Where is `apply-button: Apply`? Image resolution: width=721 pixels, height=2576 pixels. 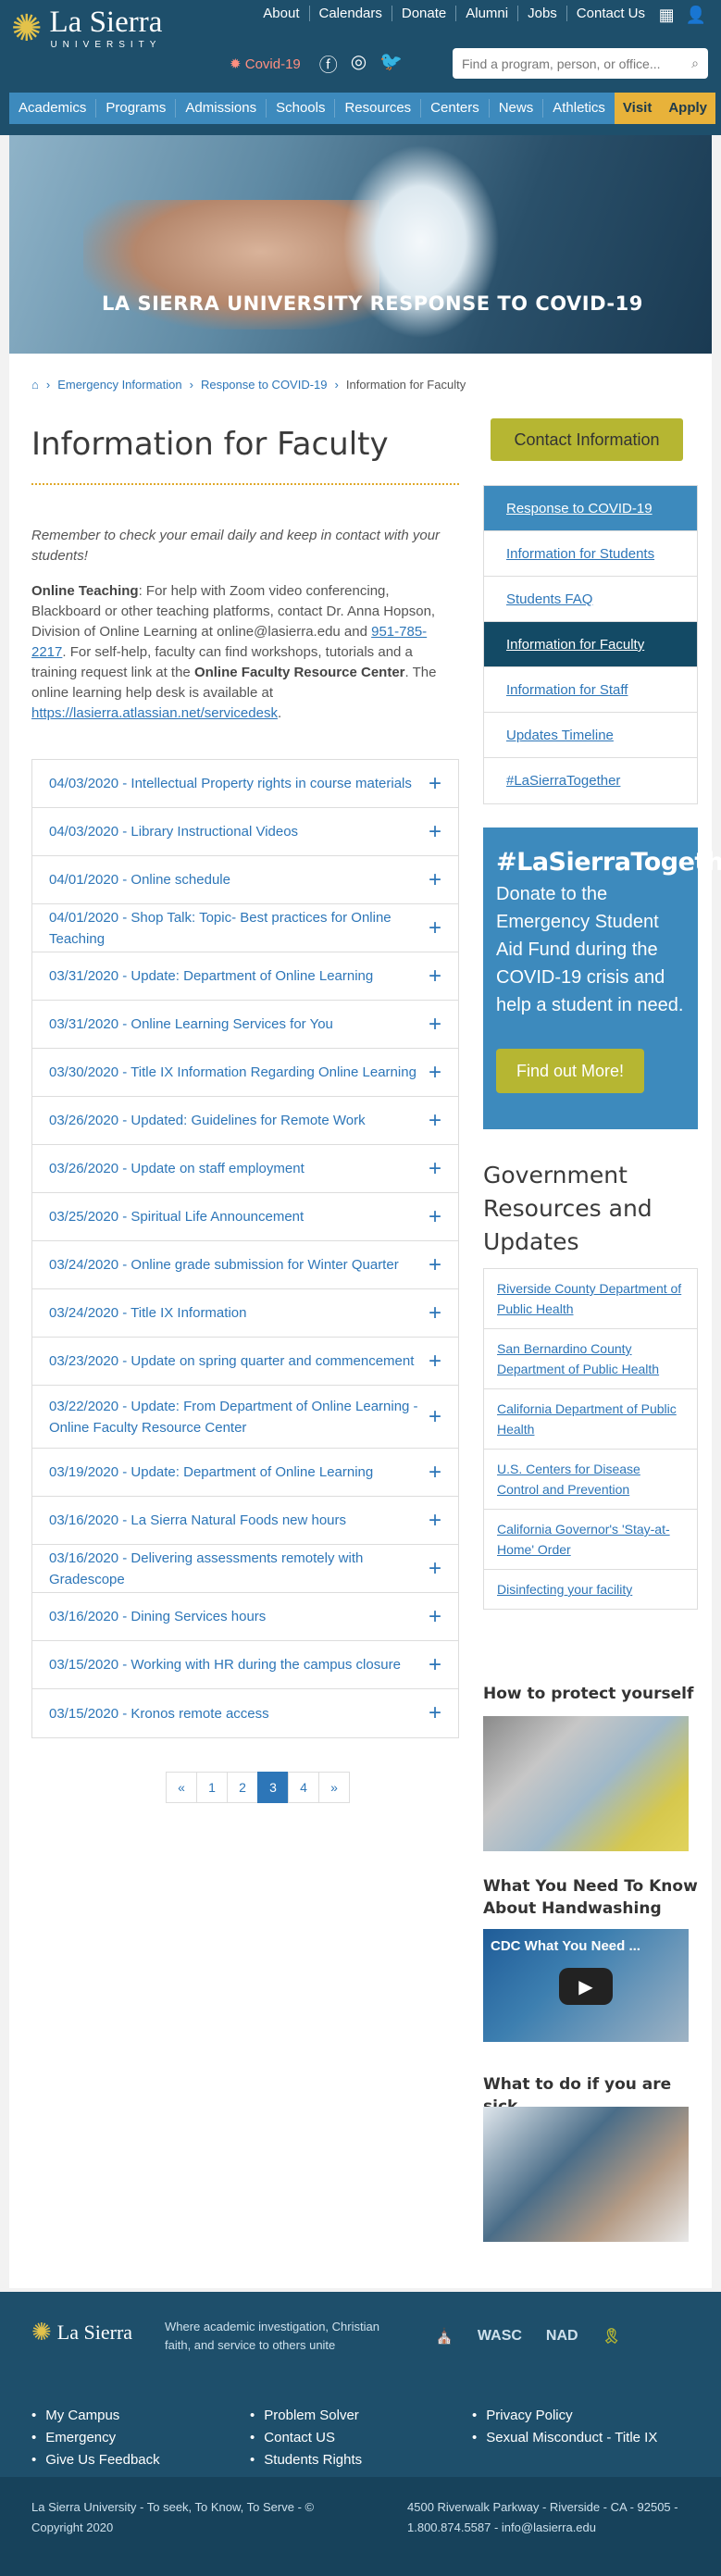 apply-button: Apply is located at coordinates (687, 108).